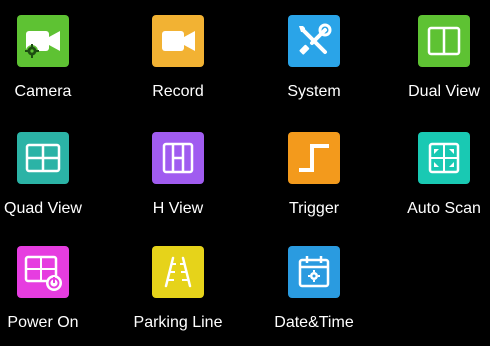 The height and width of the screenshot is (346, 490). What do you see at coordinates (444, 208) in the screenshot?
I see `menu-item-label: Auto Scan` at bounding box center [444, 208].